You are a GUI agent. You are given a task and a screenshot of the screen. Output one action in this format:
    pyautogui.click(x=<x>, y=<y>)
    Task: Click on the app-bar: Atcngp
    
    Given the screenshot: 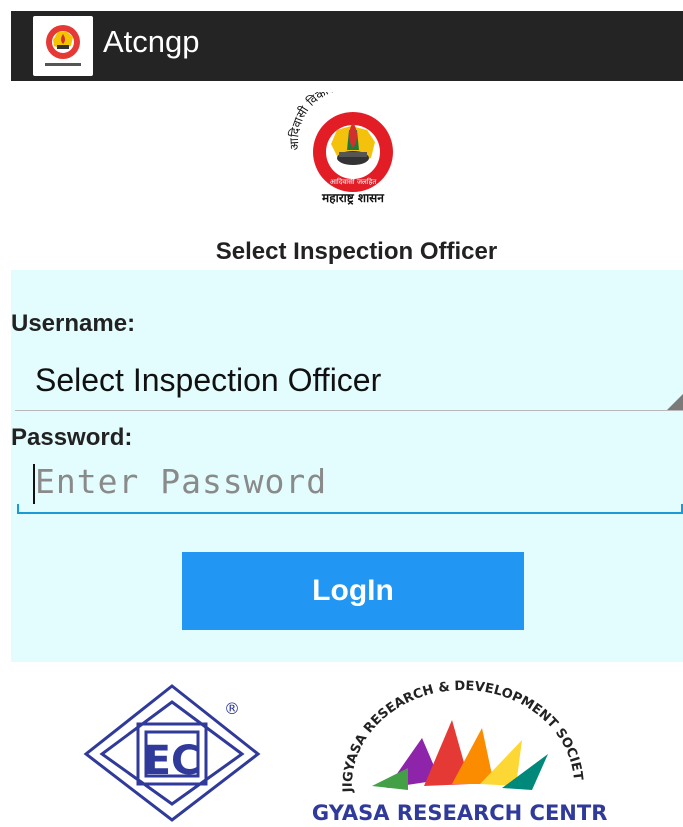 What is the action you would take?
    pyautogui.click(x=347, y=46)
    